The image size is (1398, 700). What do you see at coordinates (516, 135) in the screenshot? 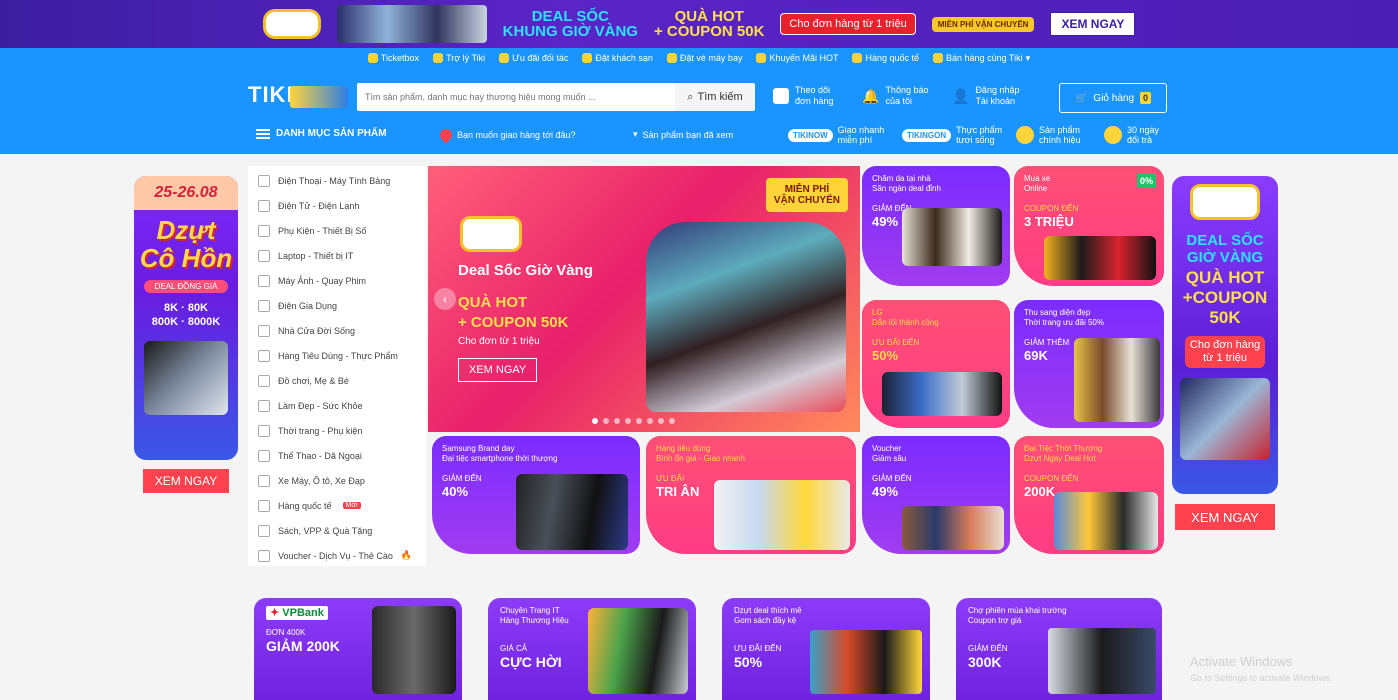
I see `delivery-label: Bạn muốn giao hàng tới đâu?` at bounding box center [516, 135].